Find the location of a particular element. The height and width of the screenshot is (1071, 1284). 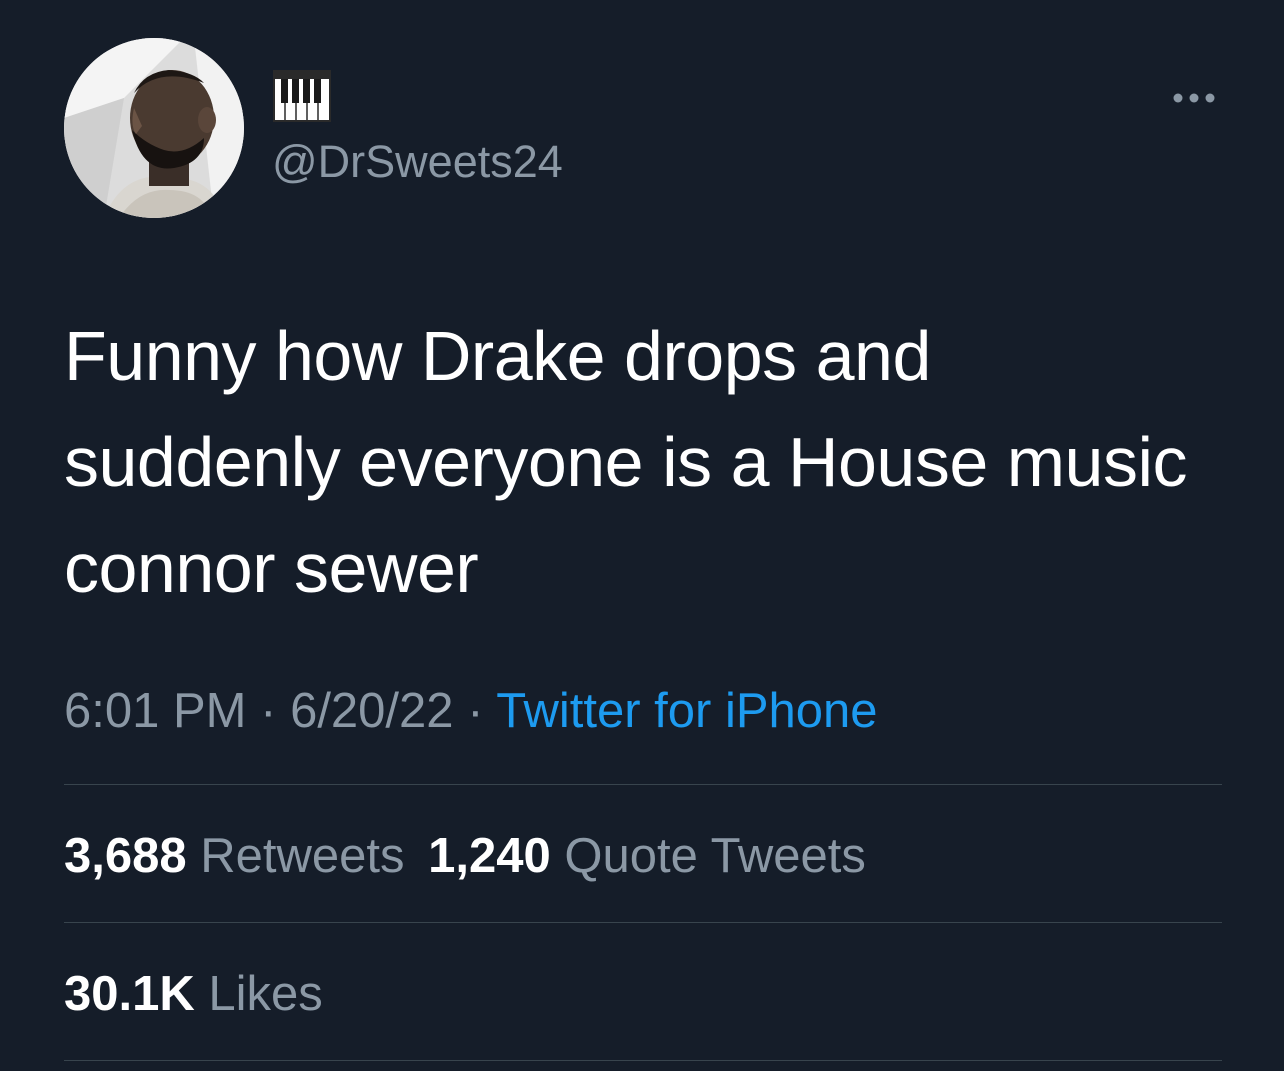

likes-count: 30.1K is located at coordinates (129, 994).